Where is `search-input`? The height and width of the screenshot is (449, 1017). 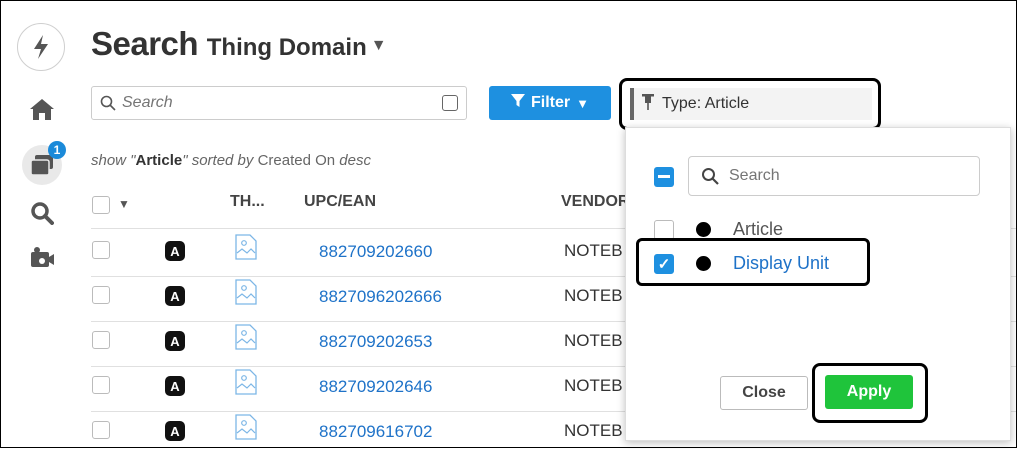 search-input is located at coordinates (277, 103).